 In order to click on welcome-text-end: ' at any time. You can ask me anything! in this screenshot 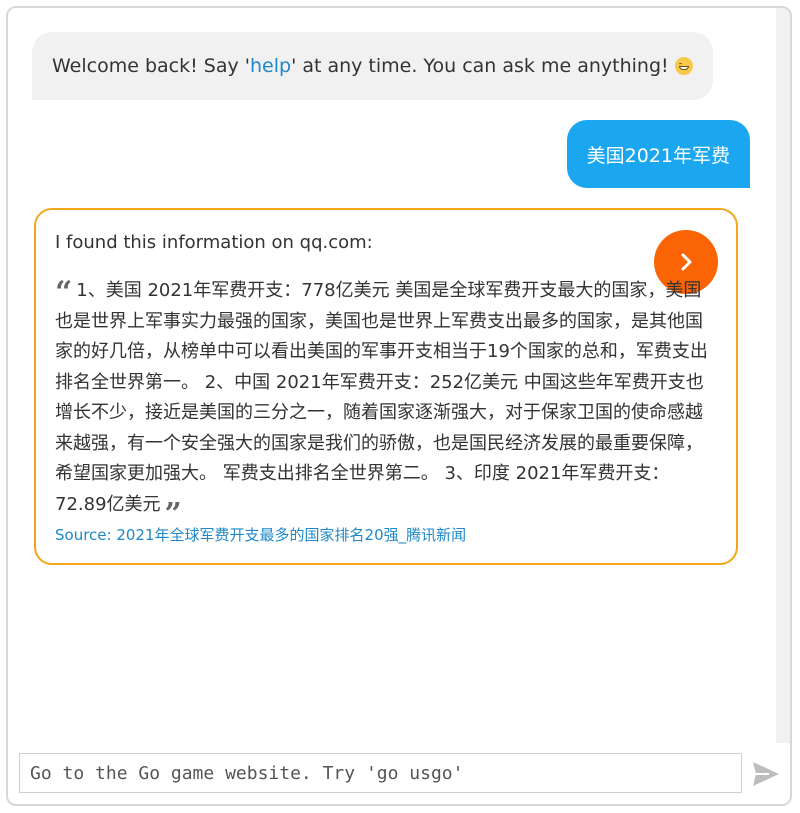, I will do `click(480, 66)`.